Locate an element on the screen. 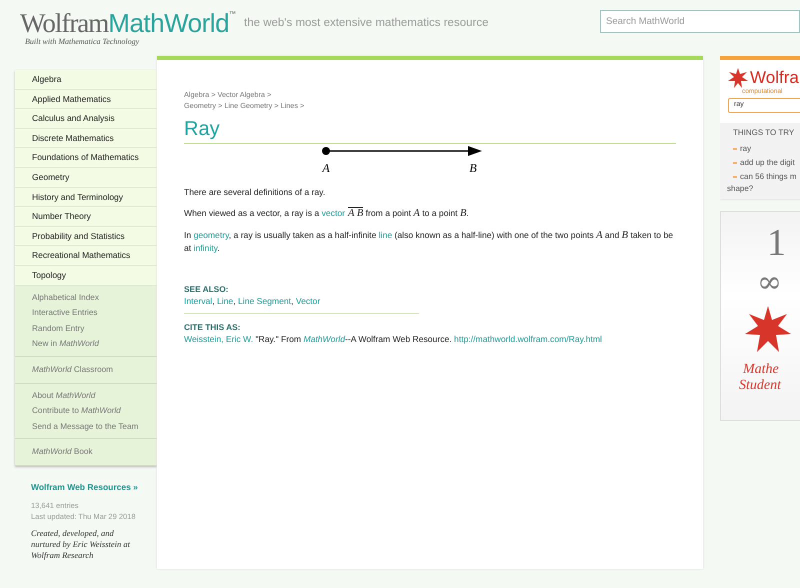 Image resolution: width=800 pixels, height=588 pixels. page-title: Ray is located at coordinates (430, 130).